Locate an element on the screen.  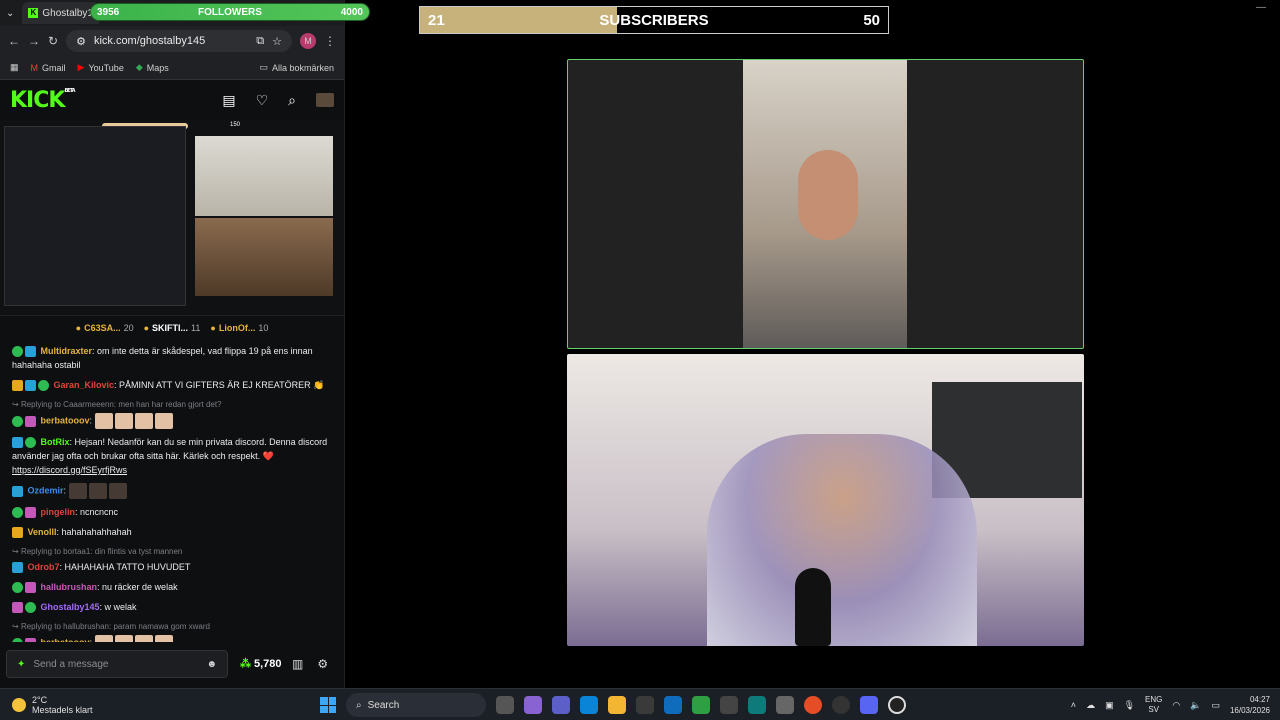
tab-menu-icon: ⌄ is located at coordinates (10, 13).